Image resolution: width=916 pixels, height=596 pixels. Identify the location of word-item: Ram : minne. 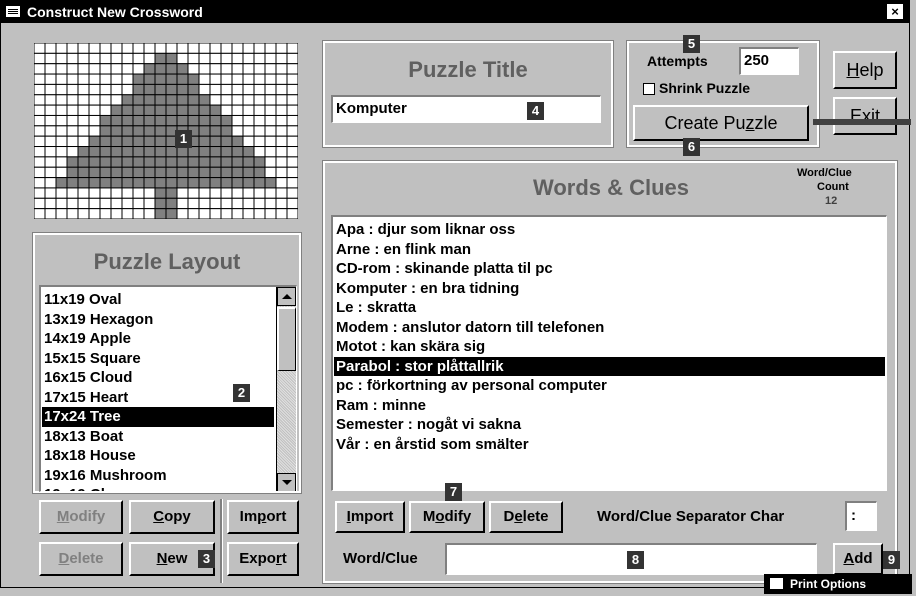
(609, 406).